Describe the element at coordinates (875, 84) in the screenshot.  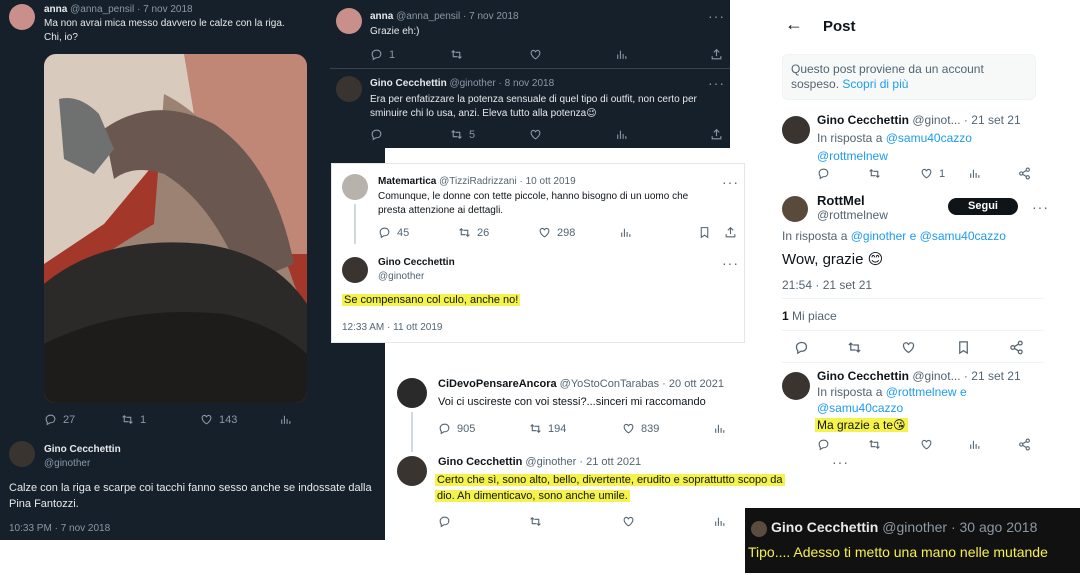
I see `learn-more-link: Scopri di più` at that location.